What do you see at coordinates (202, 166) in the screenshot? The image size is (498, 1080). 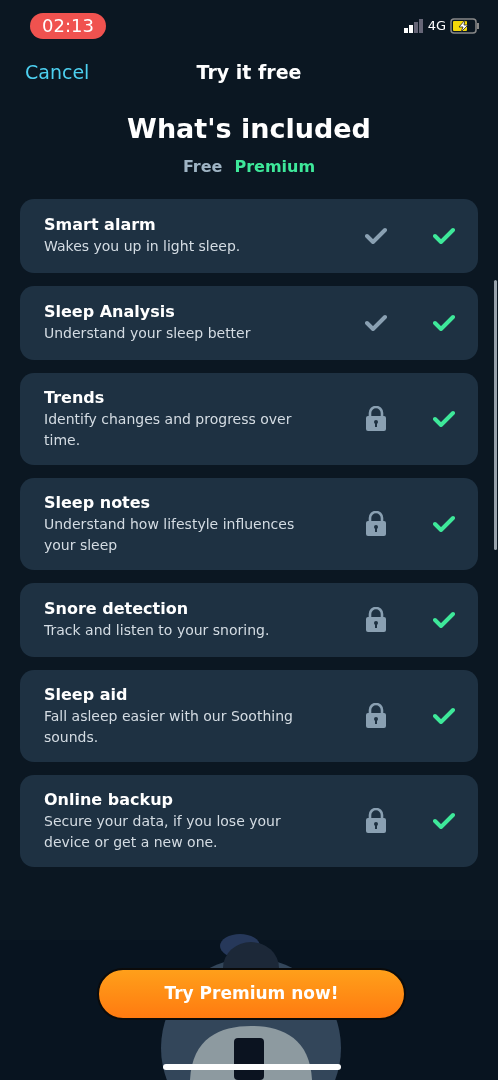 I see `free-column-label: Free` at bounding box center [202, 166].